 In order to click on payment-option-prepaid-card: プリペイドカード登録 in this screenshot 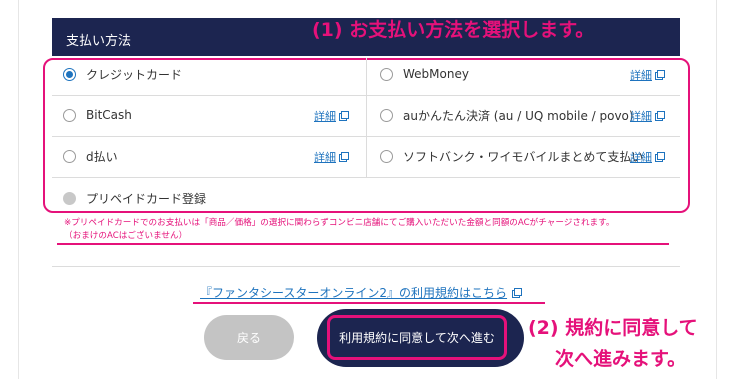, I will do `click(134, 198)`.